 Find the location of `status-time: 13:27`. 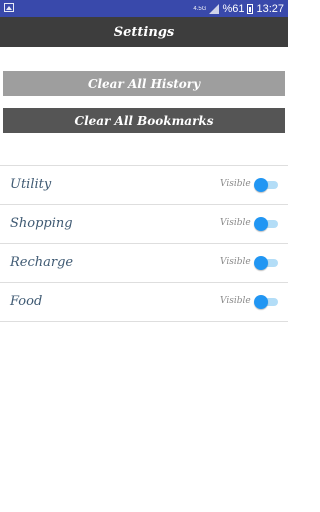

status-time: 13:27 is located at coordinates (270, 8).